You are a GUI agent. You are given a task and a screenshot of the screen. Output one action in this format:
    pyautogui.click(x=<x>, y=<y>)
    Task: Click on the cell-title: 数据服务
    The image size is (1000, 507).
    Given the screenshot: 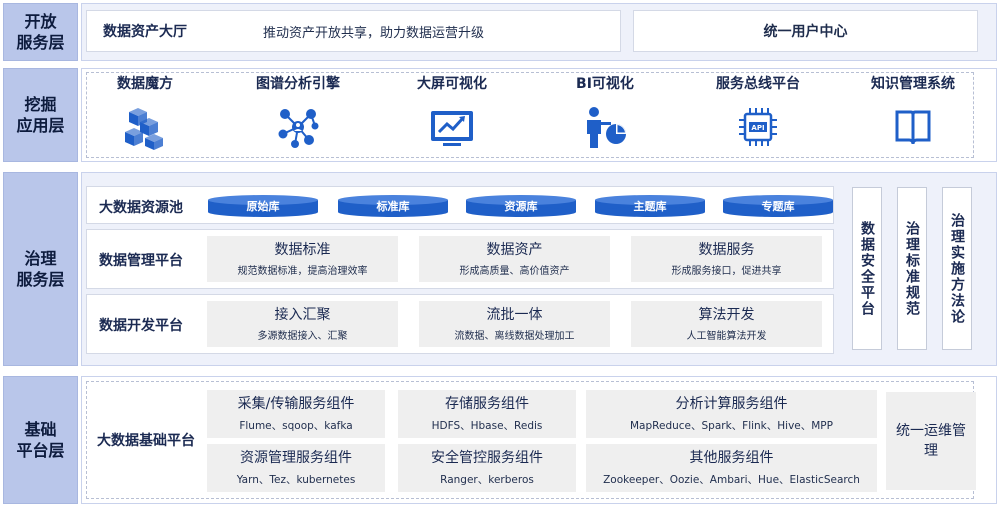 What is the action you would take?
    pyautogui.click(x=726, y=250)
    